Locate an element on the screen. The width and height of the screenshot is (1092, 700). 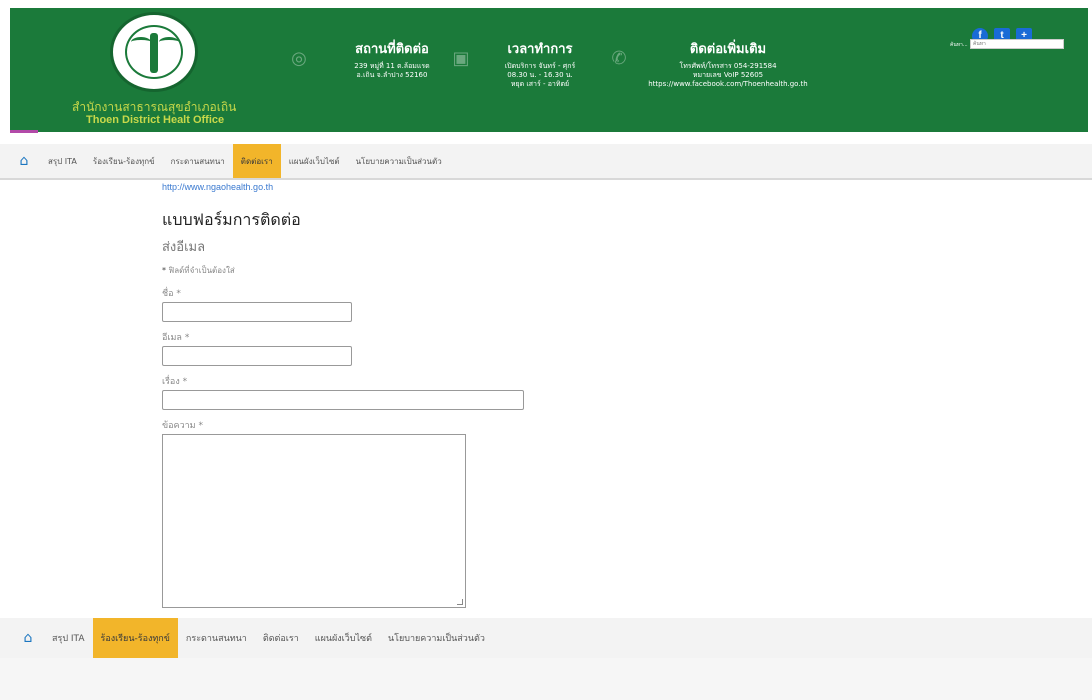
nav2-item-forum: กระดานสนทนา is located at coordinates (216, 638).